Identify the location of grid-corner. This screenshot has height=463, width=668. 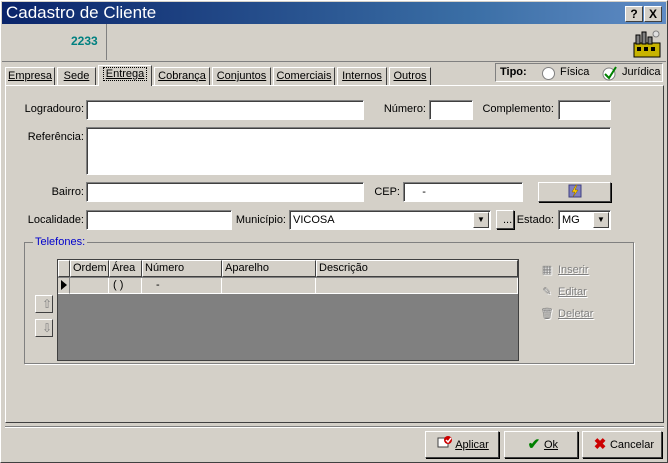
(64, 268).